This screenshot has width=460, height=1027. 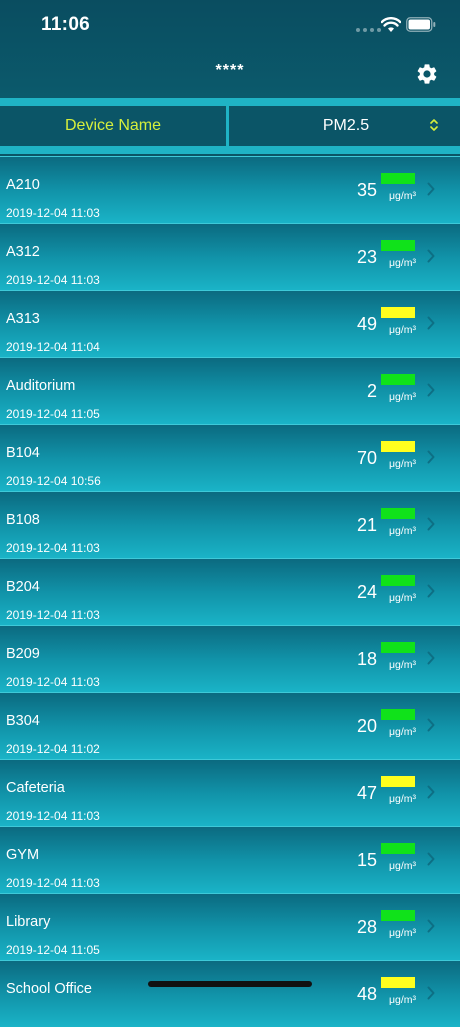 What do you see at coordinates (230, 993) in the screenshot?
I see `device-row: School Office 48 μg/m³` at bounding box center [230, 993].